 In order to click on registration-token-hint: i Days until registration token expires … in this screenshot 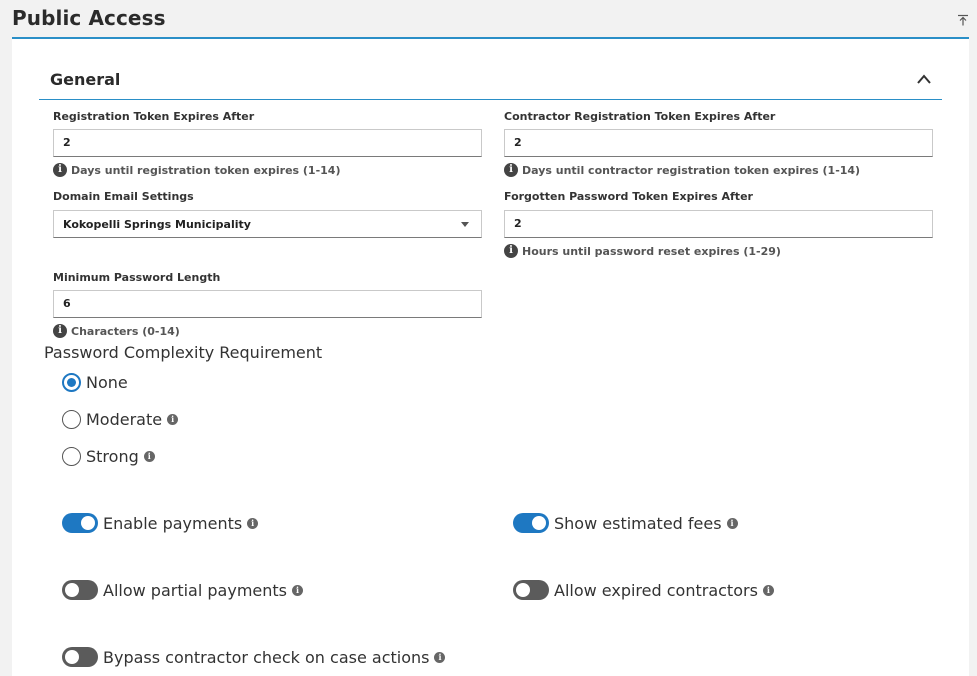, I will do `click(196, 170)`.